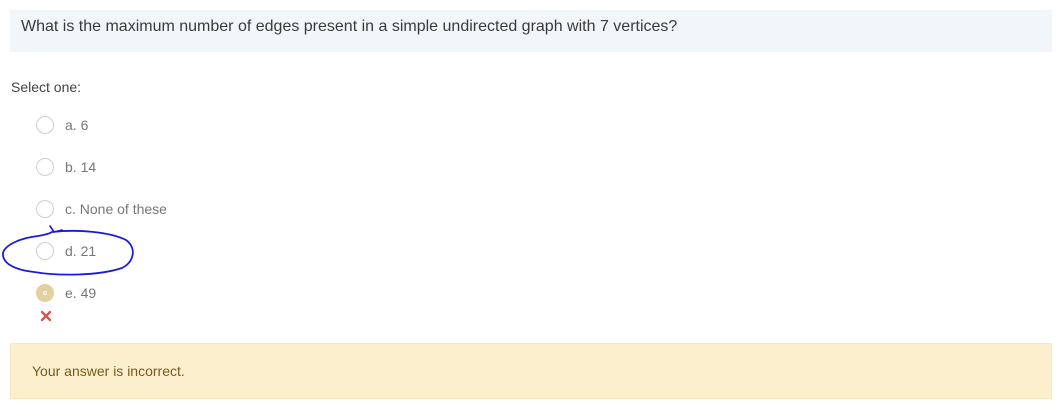  I want to click on option-b: b. 14, so click(66, 167).